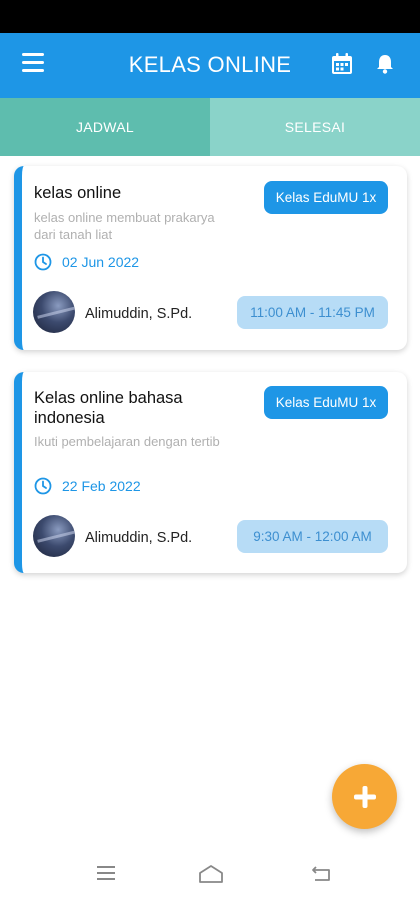 The height and width of the screenshot is (900, 420). What do you see at coordinates (105, 127) in the screenshot?
I see `tab-jadwal: JADWAL` at bounding box center [105, 127].